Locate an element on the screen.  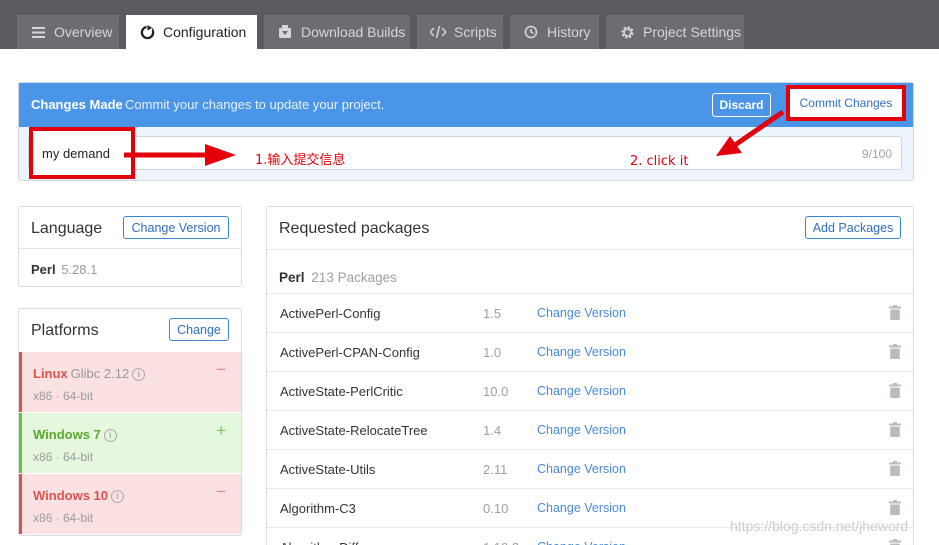
package-version: 1.5 is located at coordinates (492, 313).